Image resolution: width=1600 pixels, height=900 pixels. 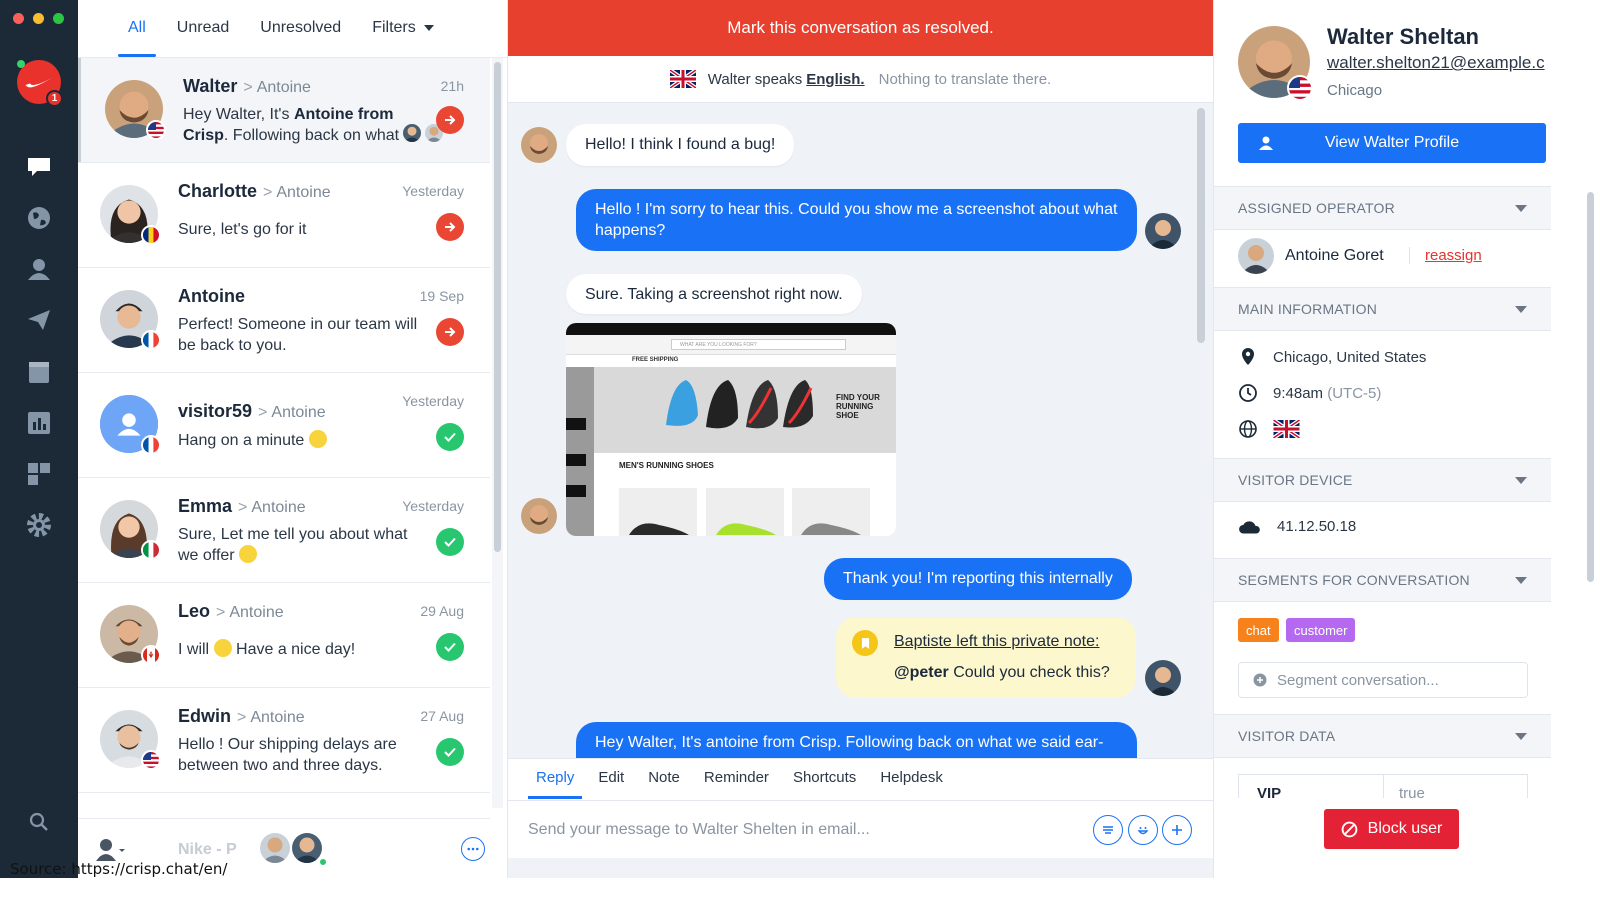 What do you see at coordinates (1392, 143) in the screenshot?
I see `view-profile-button: View Walter Profile` at bounding box center [1392, 143].